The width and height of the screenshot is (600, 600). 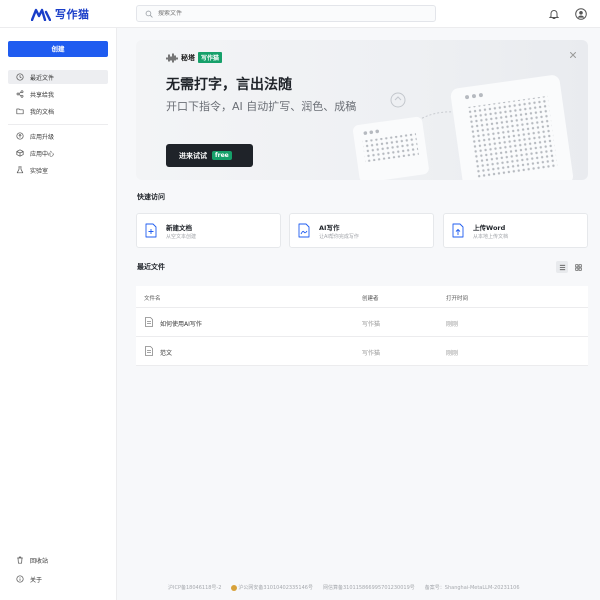 I want to click on sidebar-item-about: 关于, so click(x=58, y=579).